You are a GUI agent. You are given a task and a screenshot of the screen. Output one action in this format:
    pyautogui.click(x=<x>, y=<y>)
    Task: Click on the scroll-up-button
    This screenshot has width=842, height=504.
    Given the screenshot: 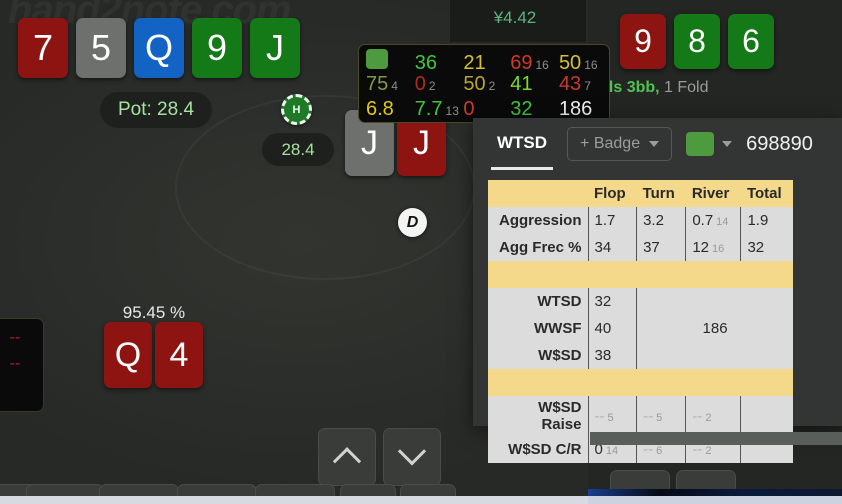 What is the action you would take?
    pyautogui.click(x=347, y=457)
    